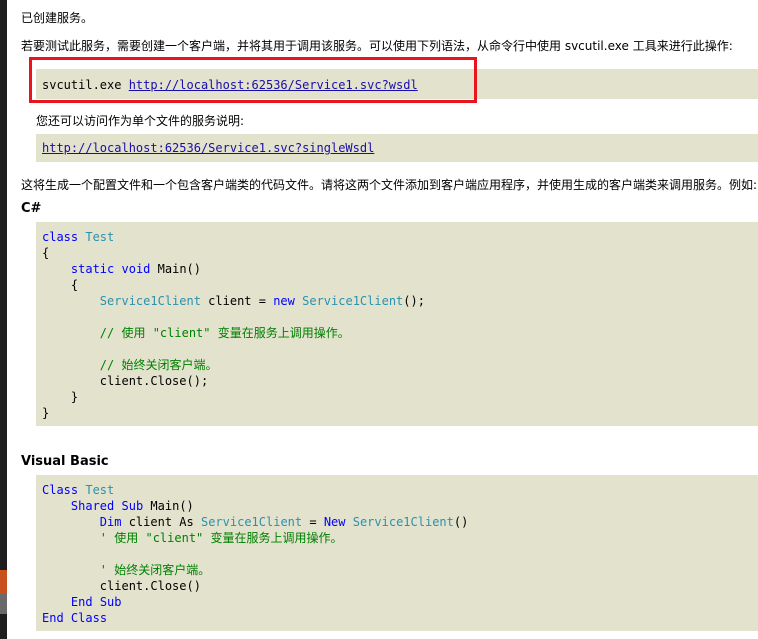 The image size is (758, 639). Describe the element at coordinates (3, 319) in the screenshot. I see `left-window-edge` at that location.